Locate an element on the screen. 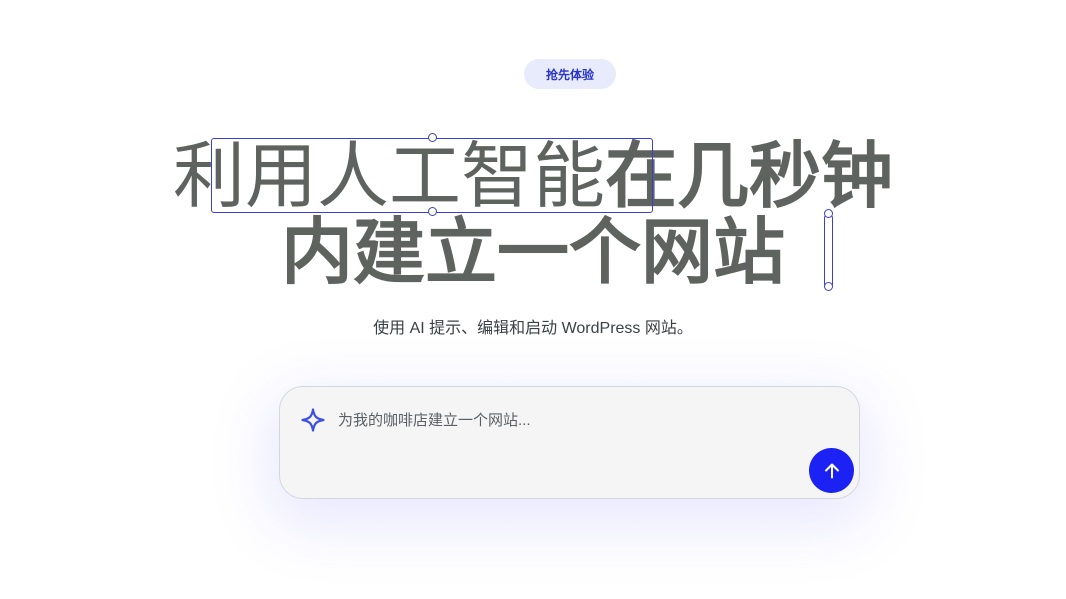 The width and height of the screenshot is (1066, 599). text-cursor-caret is located at coordinates (828, 250).